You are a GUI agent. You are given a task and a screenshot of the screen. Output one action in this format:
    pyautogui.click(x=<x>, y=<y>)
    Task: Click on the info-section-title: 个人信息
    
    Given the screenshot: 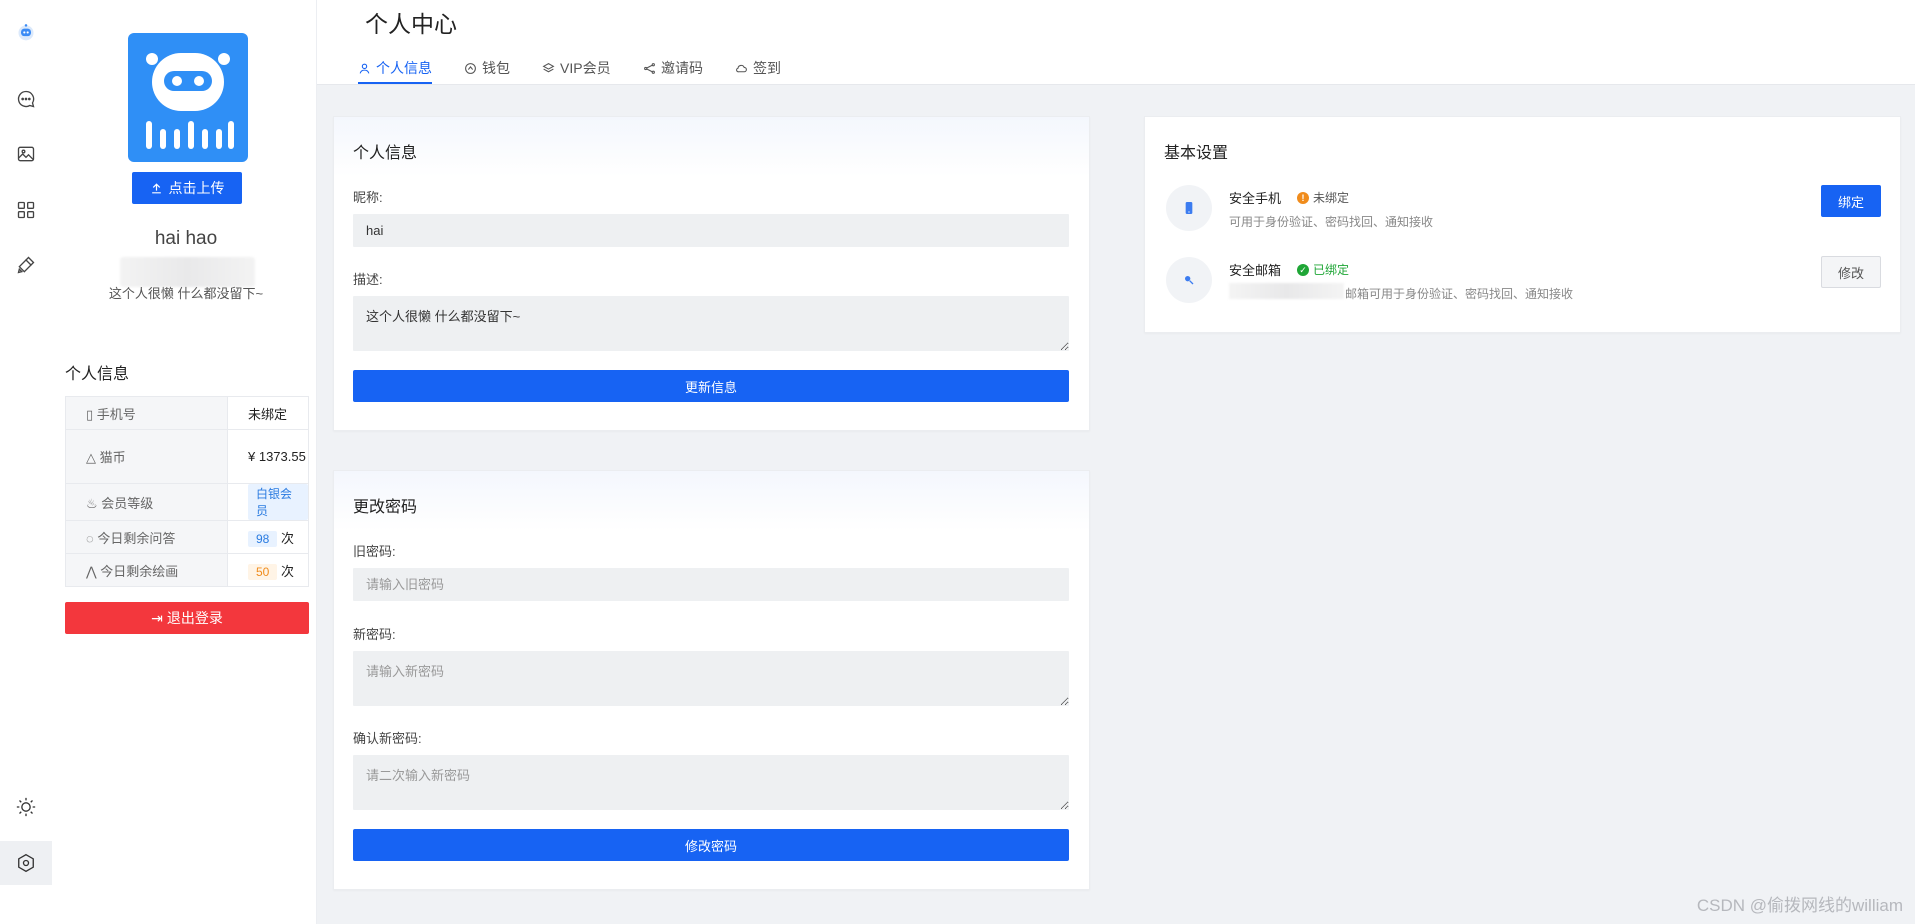 What is the action you would take?
    pyautogui.click(x=97, y=374)
    